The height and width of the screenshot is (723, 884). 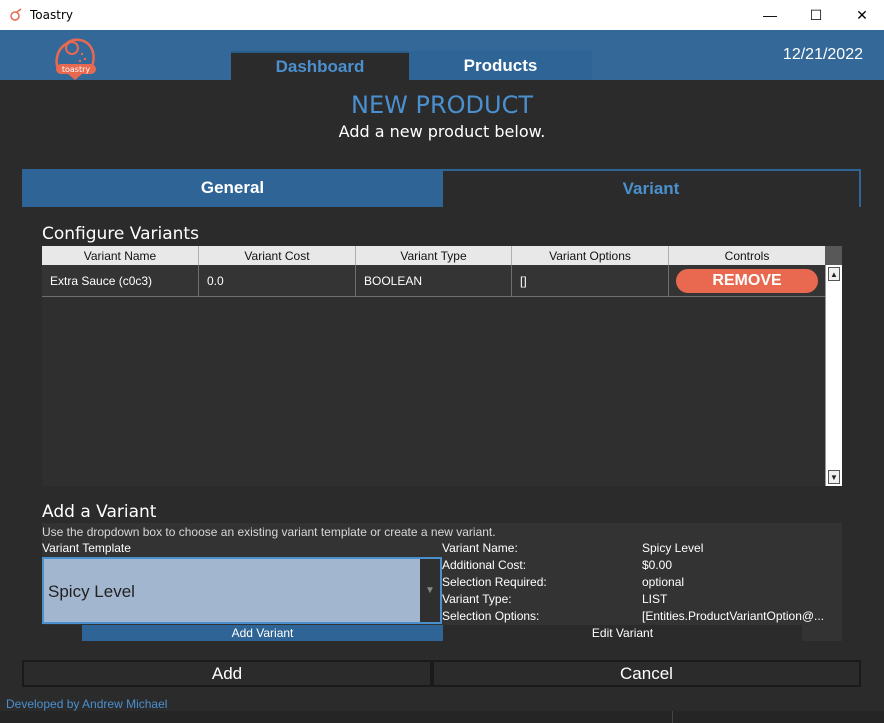 What do you see at coordinates (227, 673) in the screenshot?
I see `add-button: Add` at bounding box center [227, 673].